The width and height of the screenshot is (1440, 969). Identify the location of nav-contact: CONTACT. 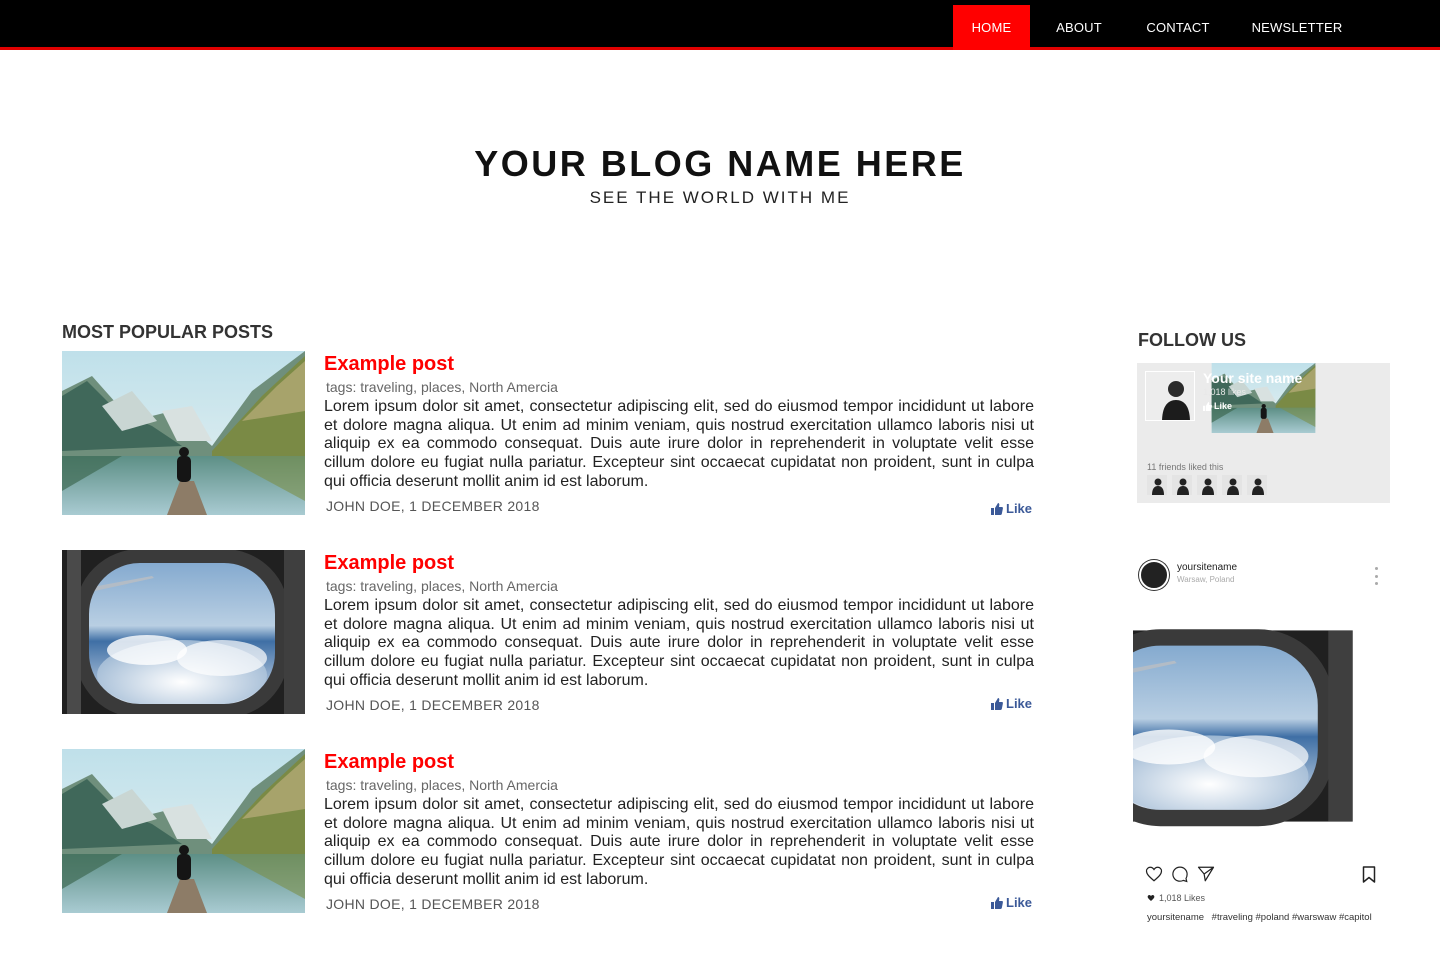
(1178, 27).